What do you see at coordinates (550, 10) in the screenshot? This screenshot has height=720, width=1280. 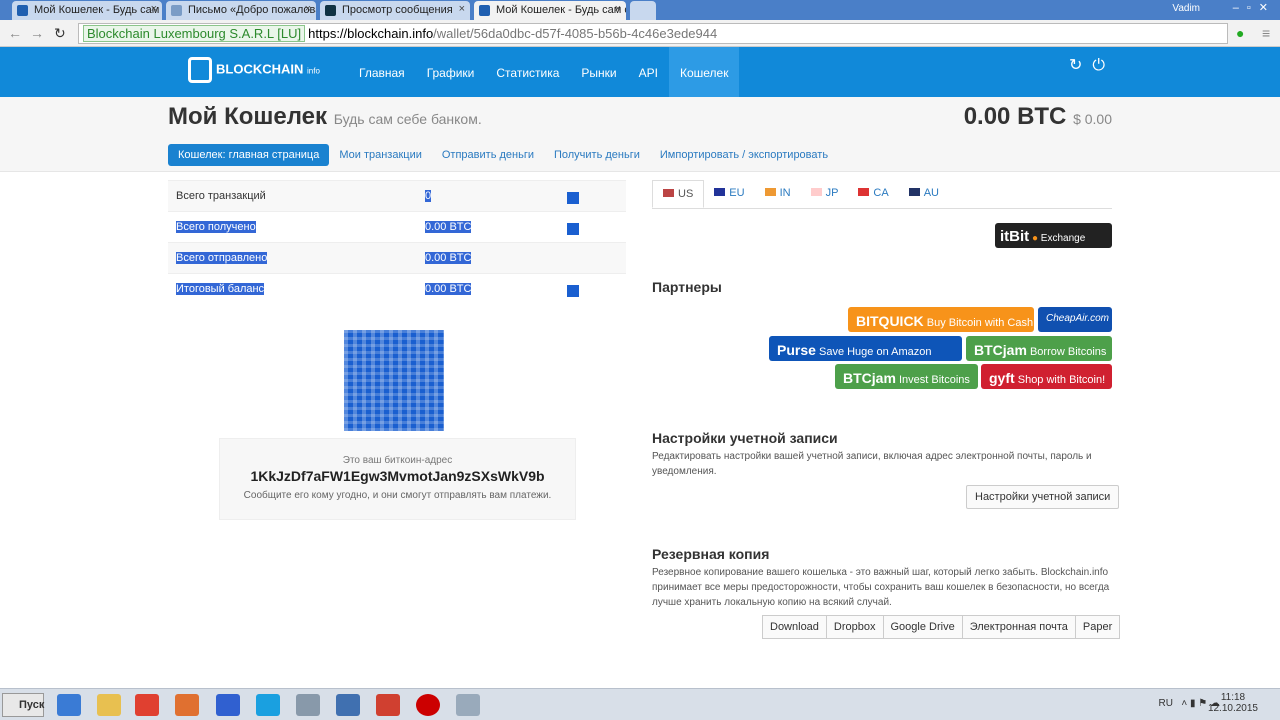 I see `browser-tab-active: Мой Кошелек - Будь сам се ×` at bounding box center [550, 10].